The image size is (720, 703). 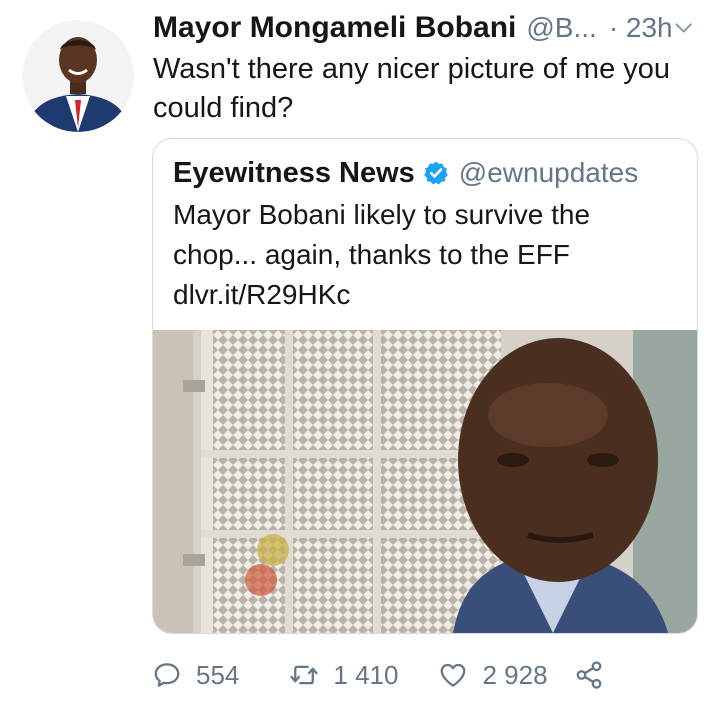 I want to click on retweet-icon, so click(x=304, y=675).